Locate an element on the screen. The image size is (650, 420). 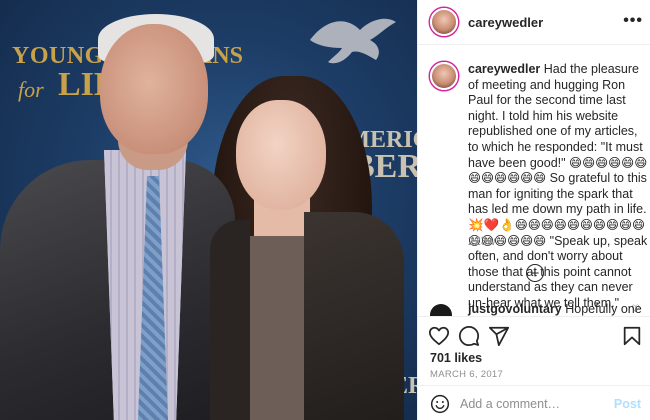
eagle-logo-icon is located at coordinates (353, 41).